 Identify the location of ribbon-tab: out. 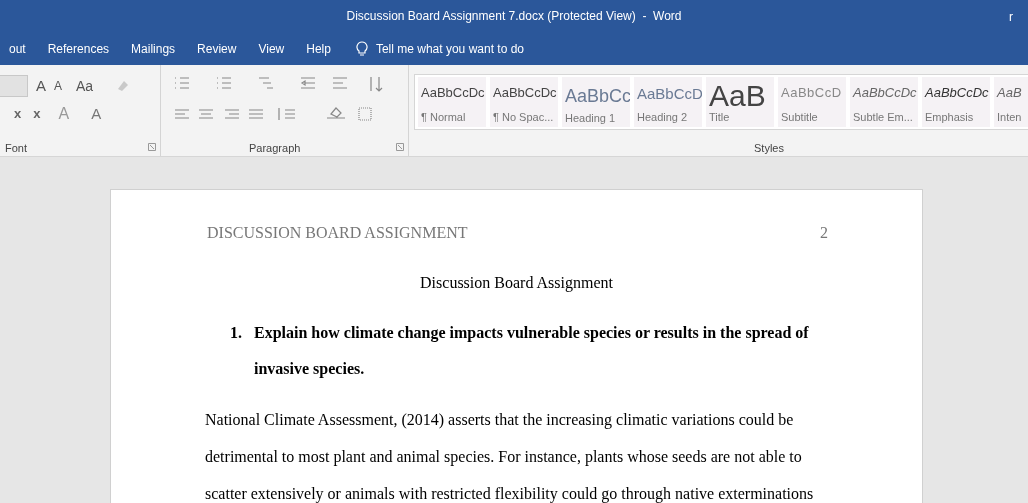
(18, 48).